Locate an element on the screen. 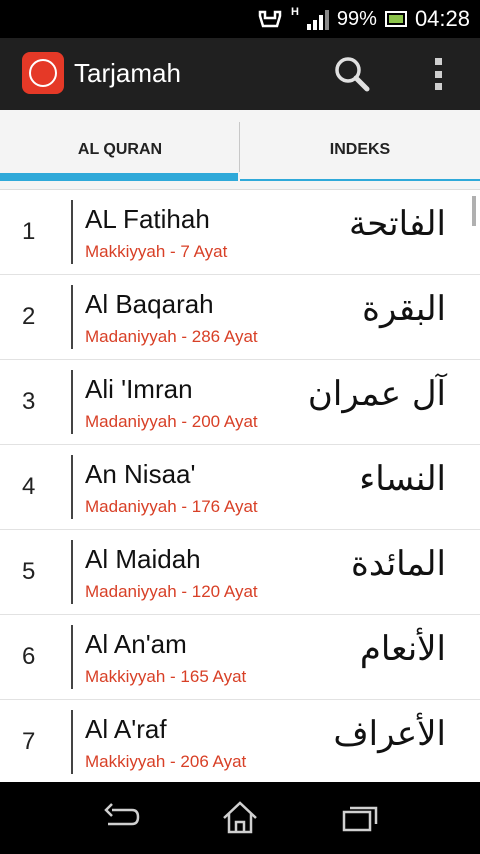 The height and width of the screenshot is (854, 480). home-icon is located at coordinates (240, 817).